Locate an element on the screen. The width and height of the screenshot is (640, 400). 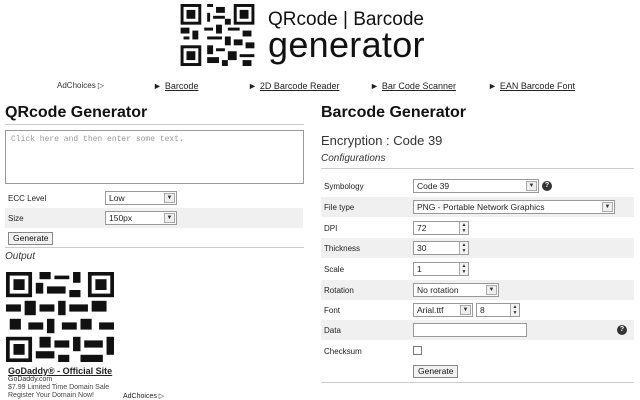
thickness-row: Thickness 30 ▲ ▼ is located at coordinates (477, 248).